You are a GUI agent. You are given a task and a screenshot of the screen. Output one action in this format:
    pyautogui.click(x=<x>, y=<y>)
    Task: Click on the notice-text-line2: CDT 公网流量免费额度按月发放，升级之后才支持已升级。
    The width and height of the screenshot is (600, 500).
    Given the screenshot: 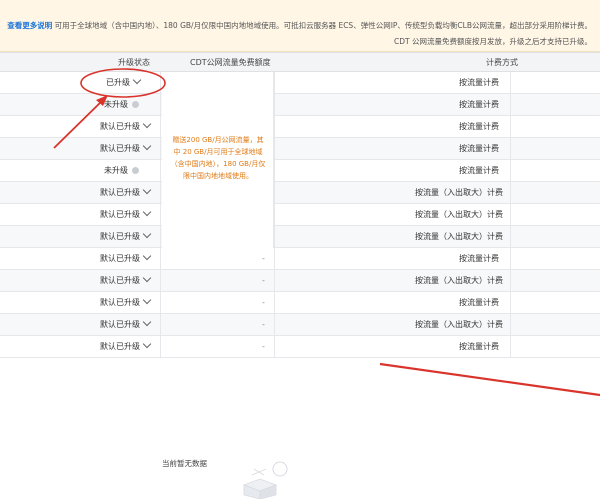 What is the action you would take?
    pyautogui.click(x=493, y=41)
    